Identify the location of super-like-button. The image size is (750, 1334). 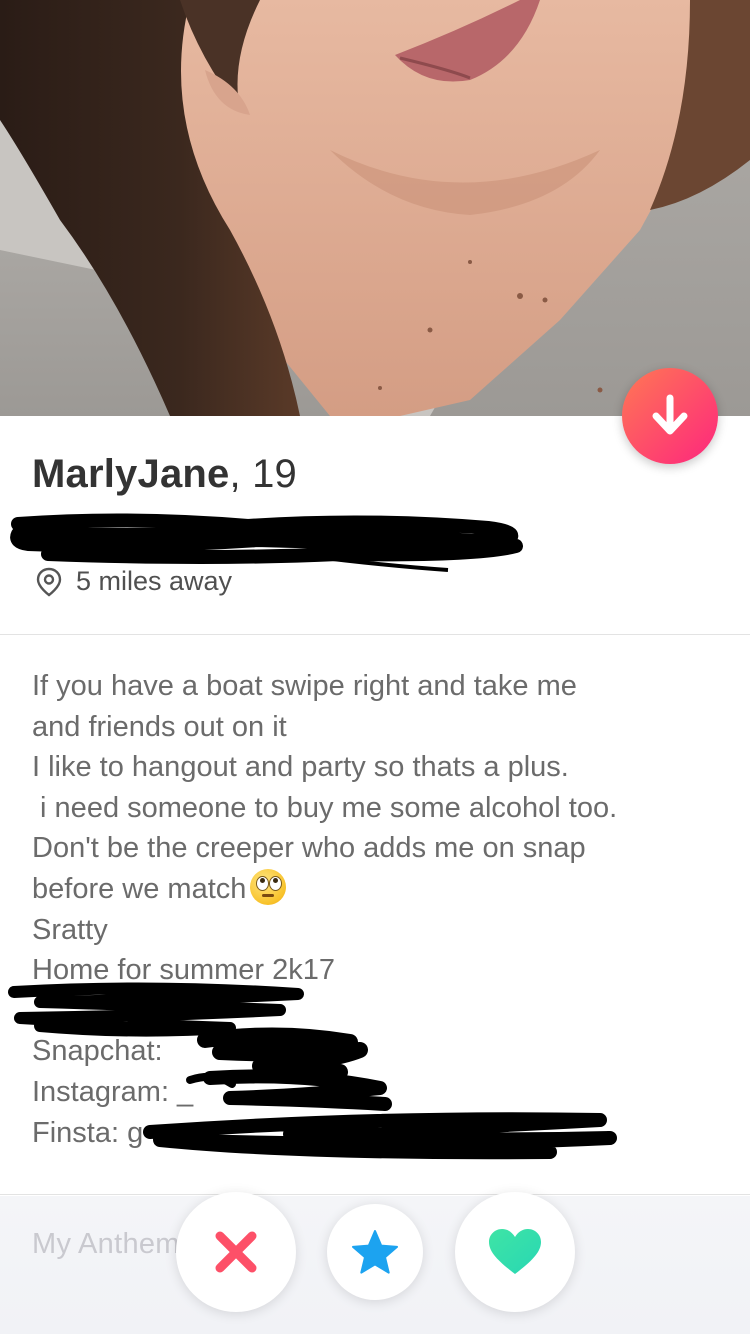
(375, 1252).